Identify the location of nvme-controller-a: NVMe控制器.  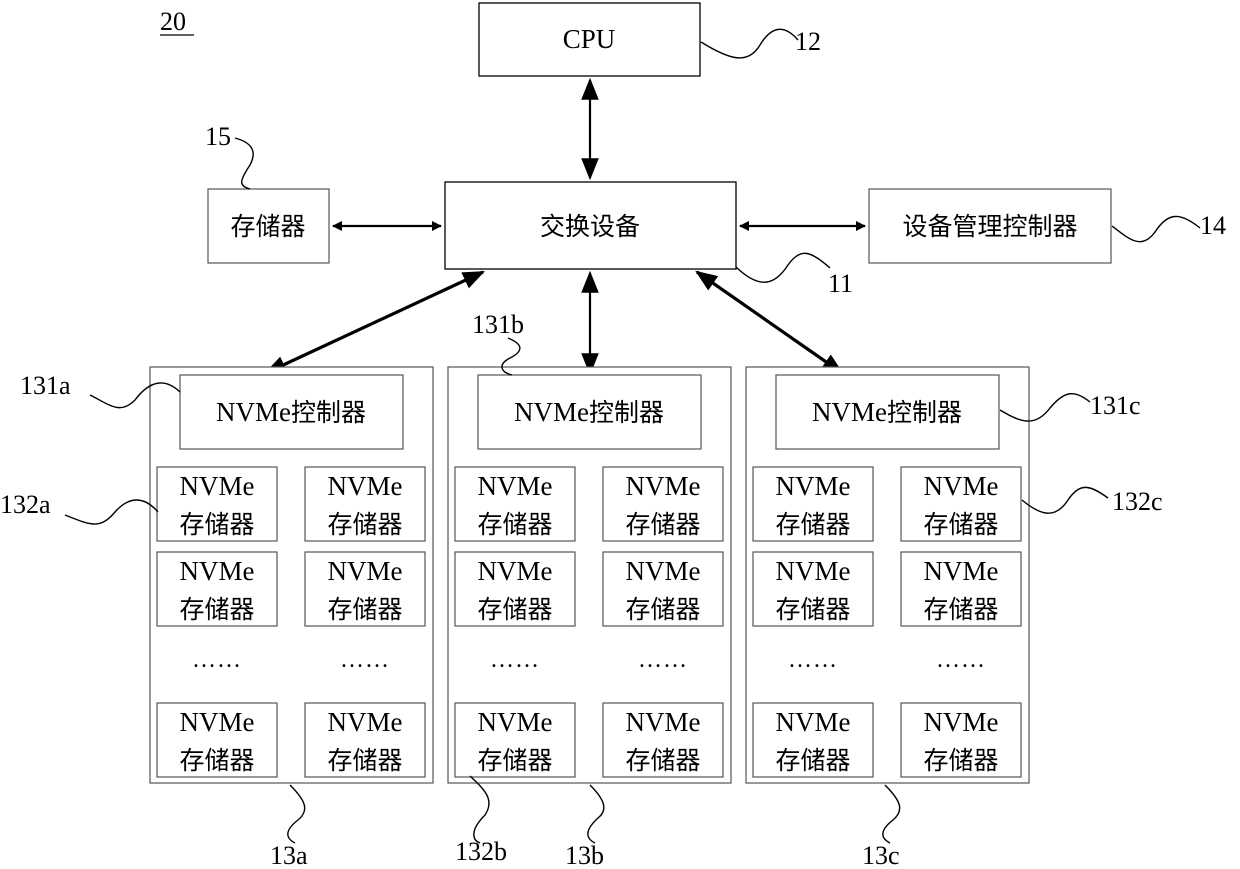
(291, 412).